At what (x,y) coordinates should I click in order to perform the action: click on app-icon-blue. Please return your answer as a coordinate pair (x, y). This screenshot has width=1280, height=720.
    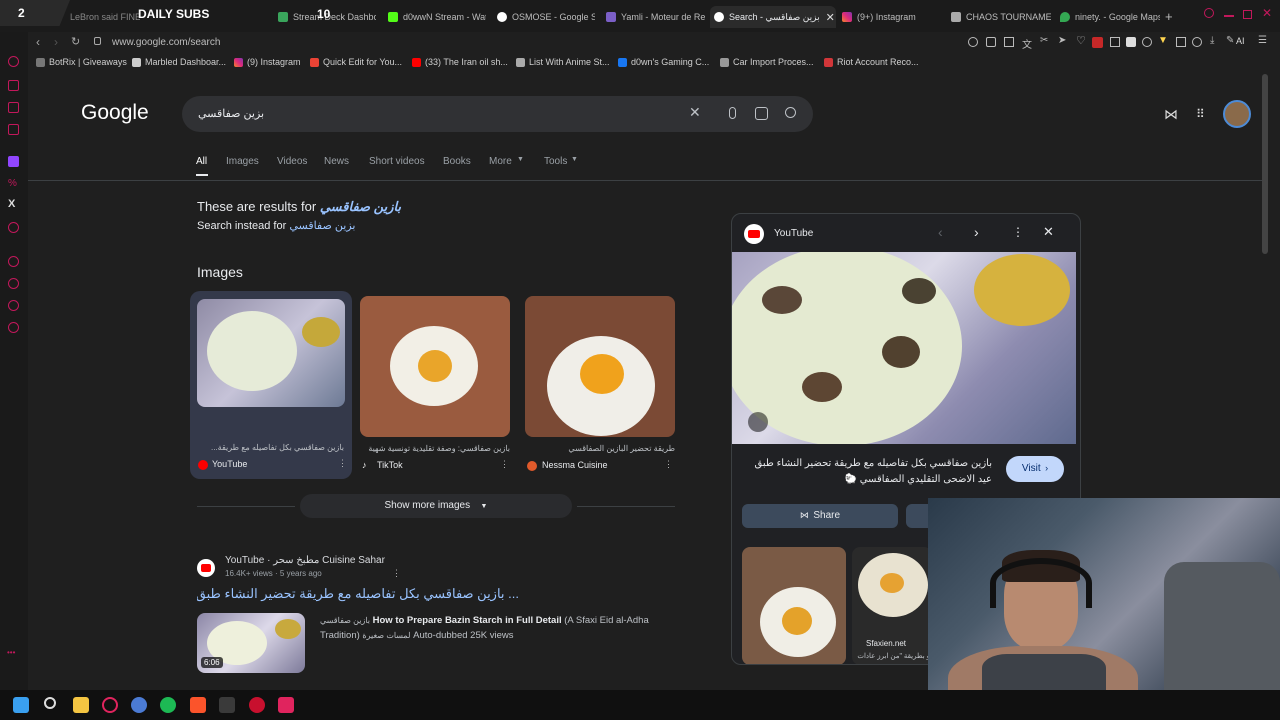
    Looking at the image, I should click on (139, 705).